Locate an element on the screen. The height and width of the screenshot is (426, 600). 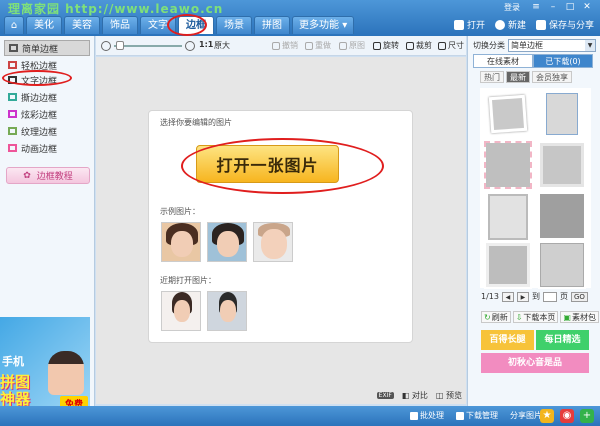
redo-label: 重做 is located at coordinates (323, 45).